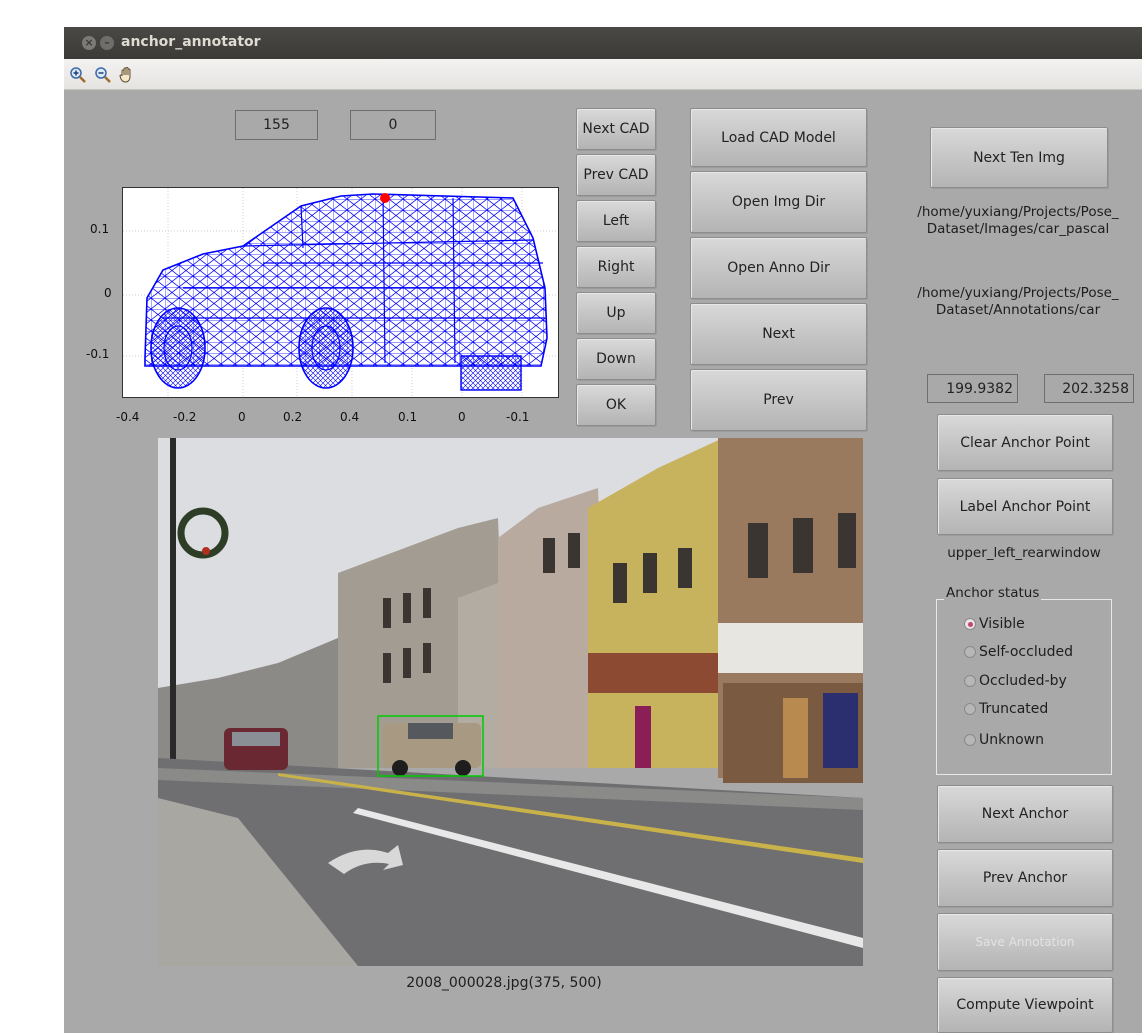 The image size is (1142, 1033). What do you see at coordinates (385, 198) in the screenshot?
I see `anchor-marker` at bounding box center [385, 198].